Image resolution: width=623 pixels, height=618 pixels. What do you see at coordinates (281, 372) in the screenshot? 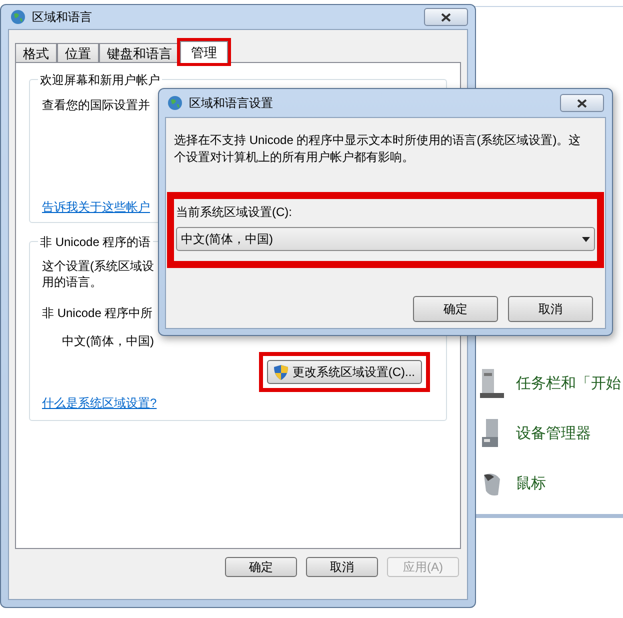
I see `shield-icon` at bounding box center [281, 372].